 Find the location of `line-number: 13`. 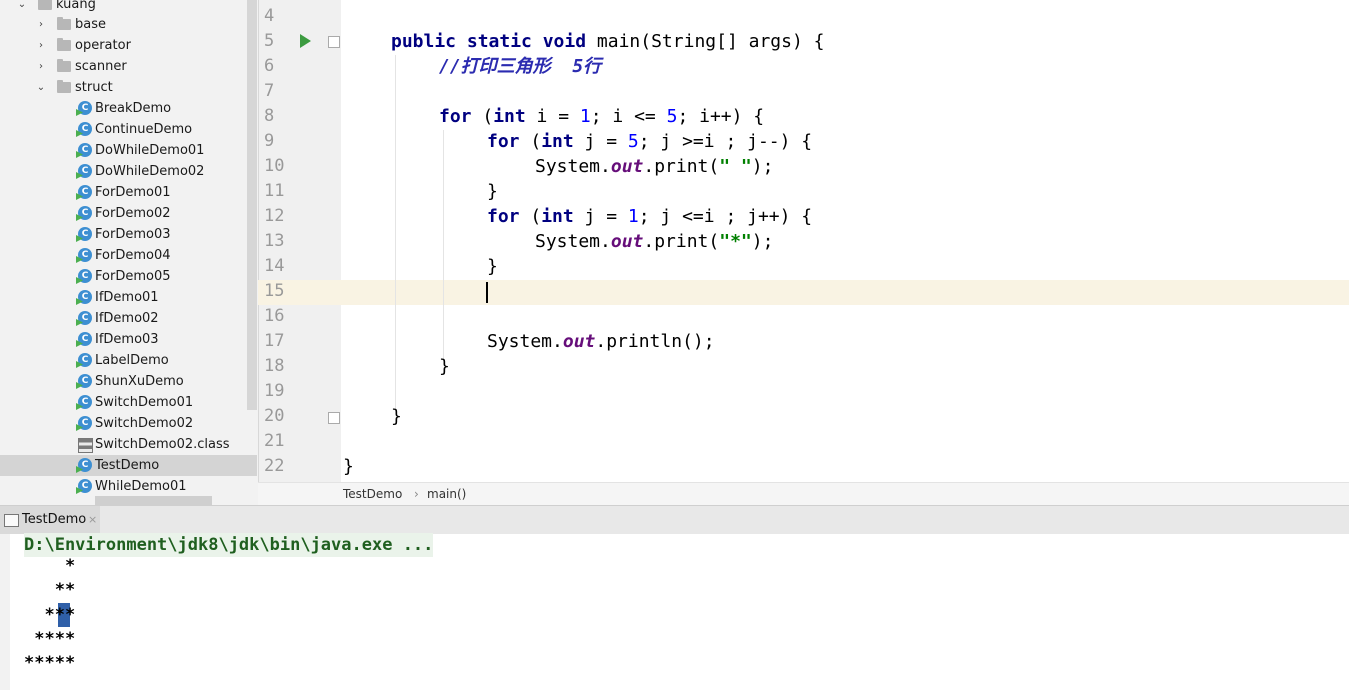

line-number: 13 is located at coordinates (274, 241).